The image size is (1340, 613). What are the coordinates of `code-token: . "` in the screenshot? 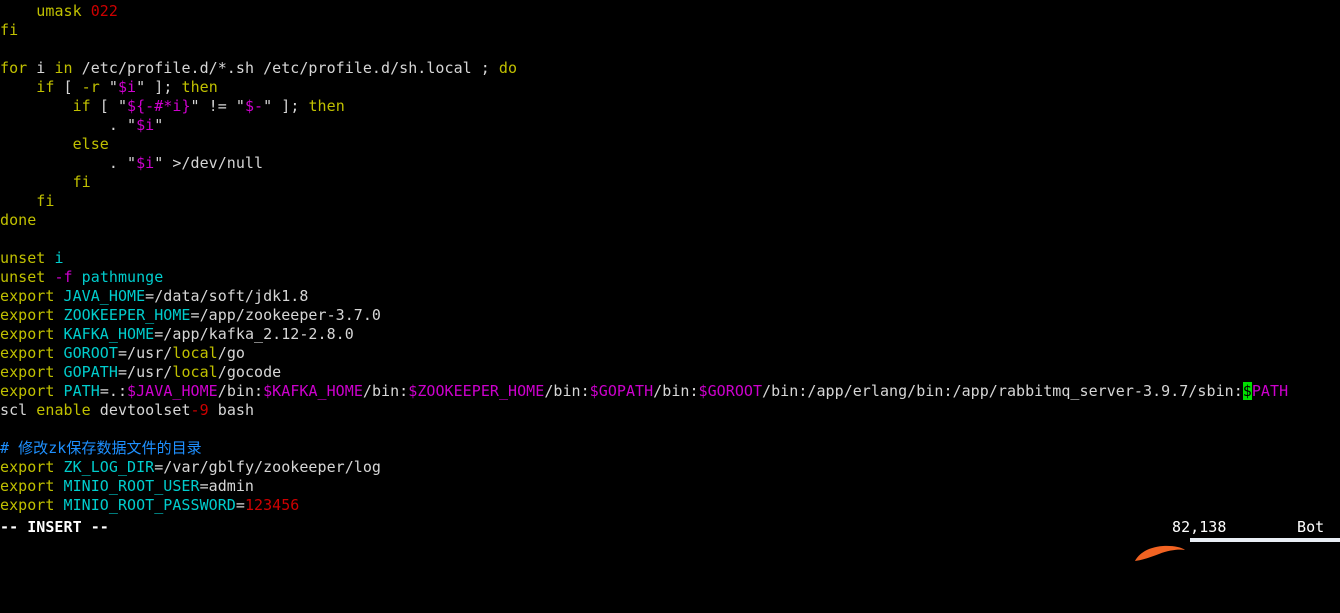 It's located at (68, 163).